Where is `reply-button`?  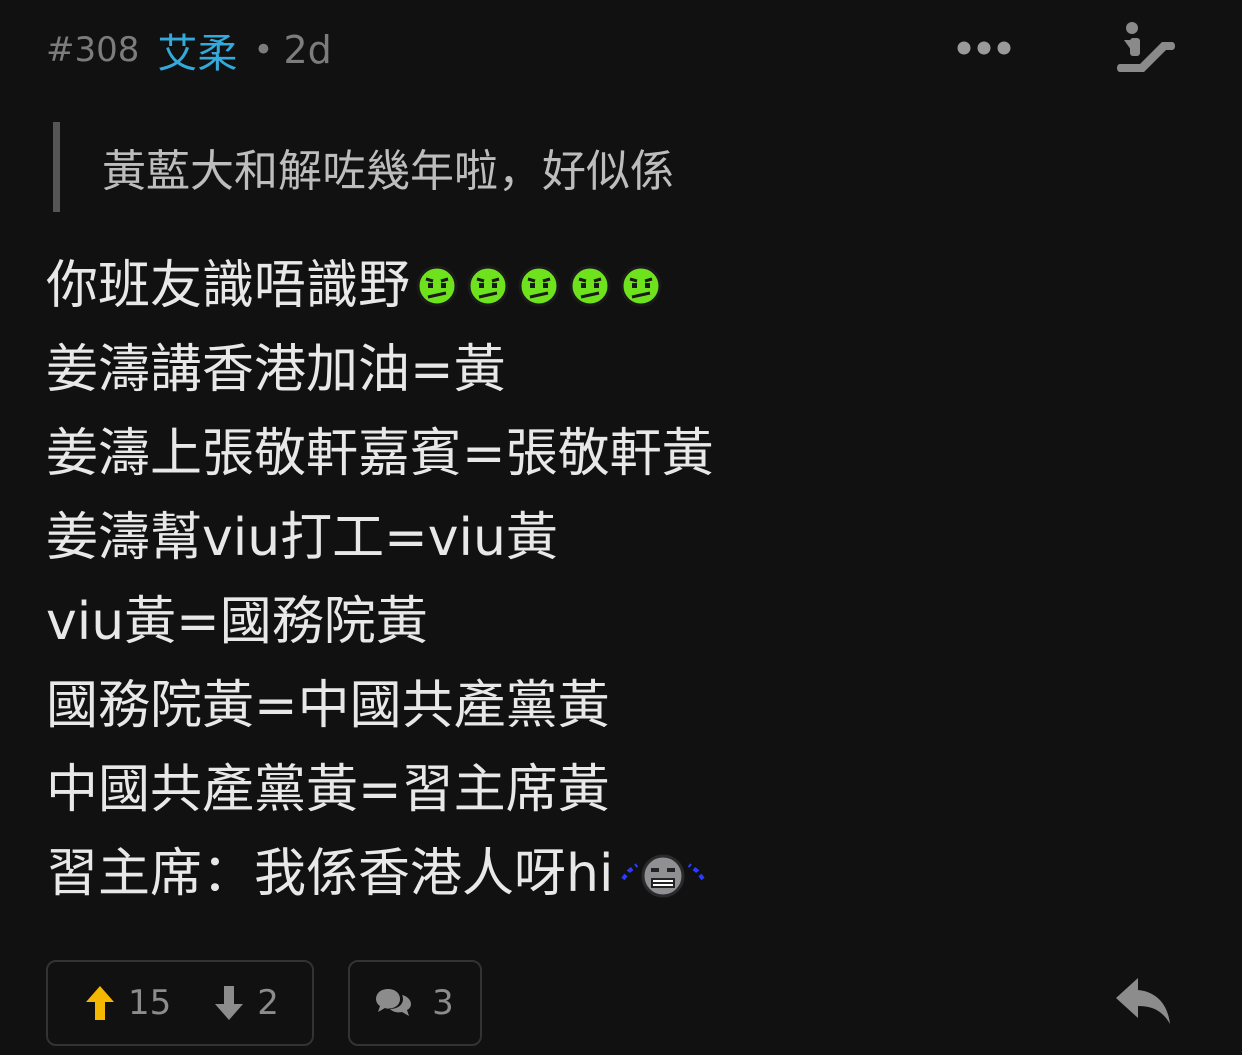
reply-button is located at coordinates (1144, 1000).